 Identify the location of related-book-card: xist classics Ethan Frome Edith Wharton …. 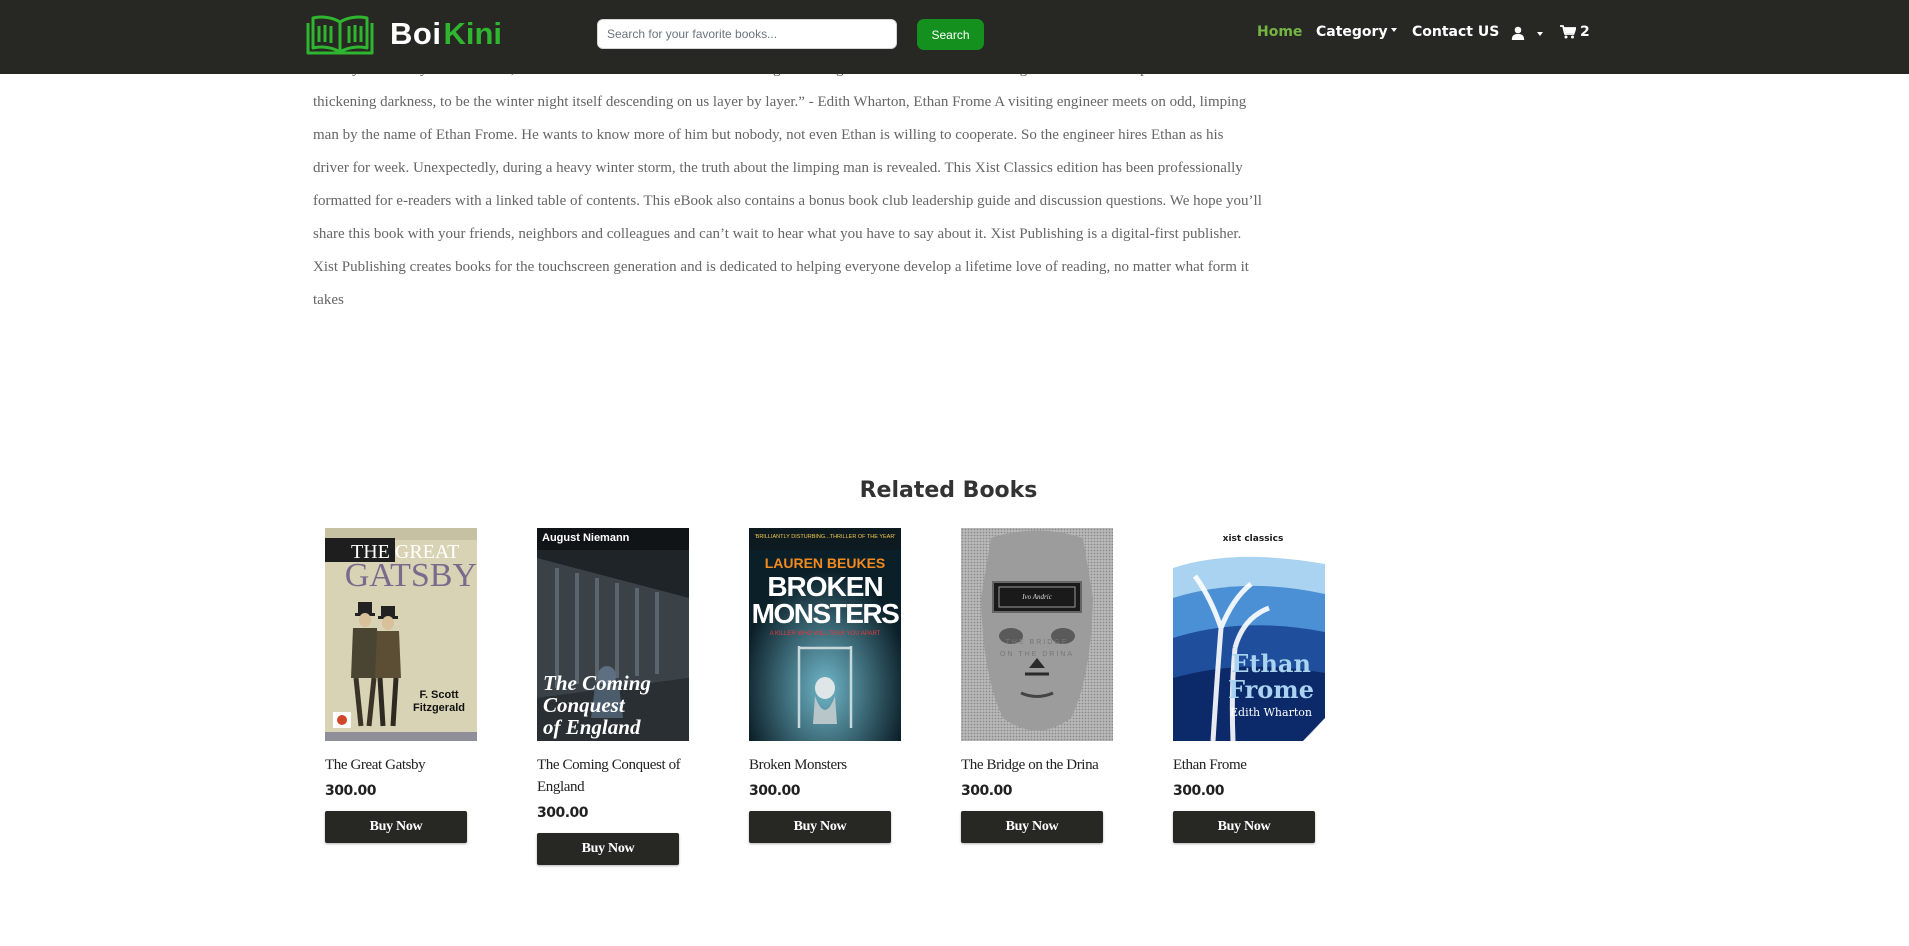
(1249, 685).